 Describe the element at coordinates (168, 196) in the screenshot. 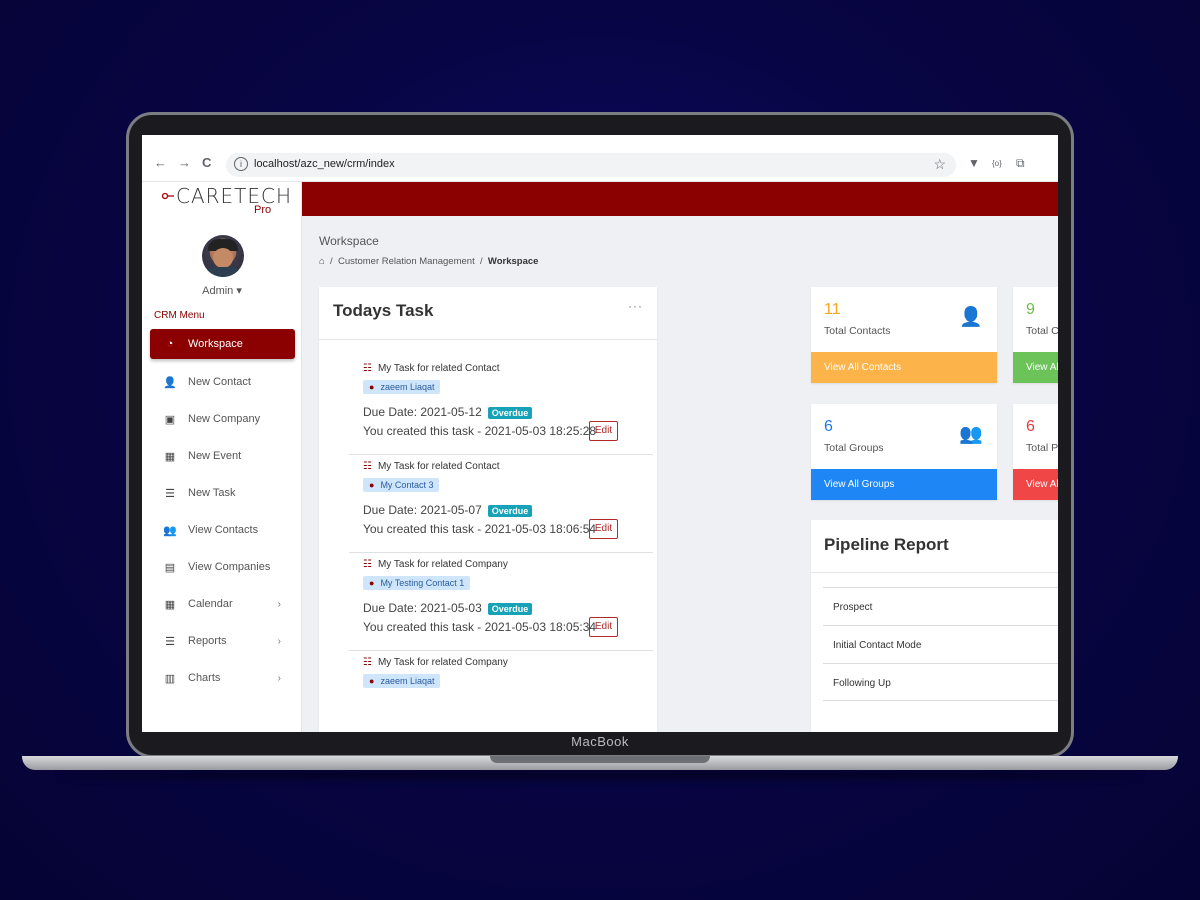

I see `logo-mark-icon` at that location.